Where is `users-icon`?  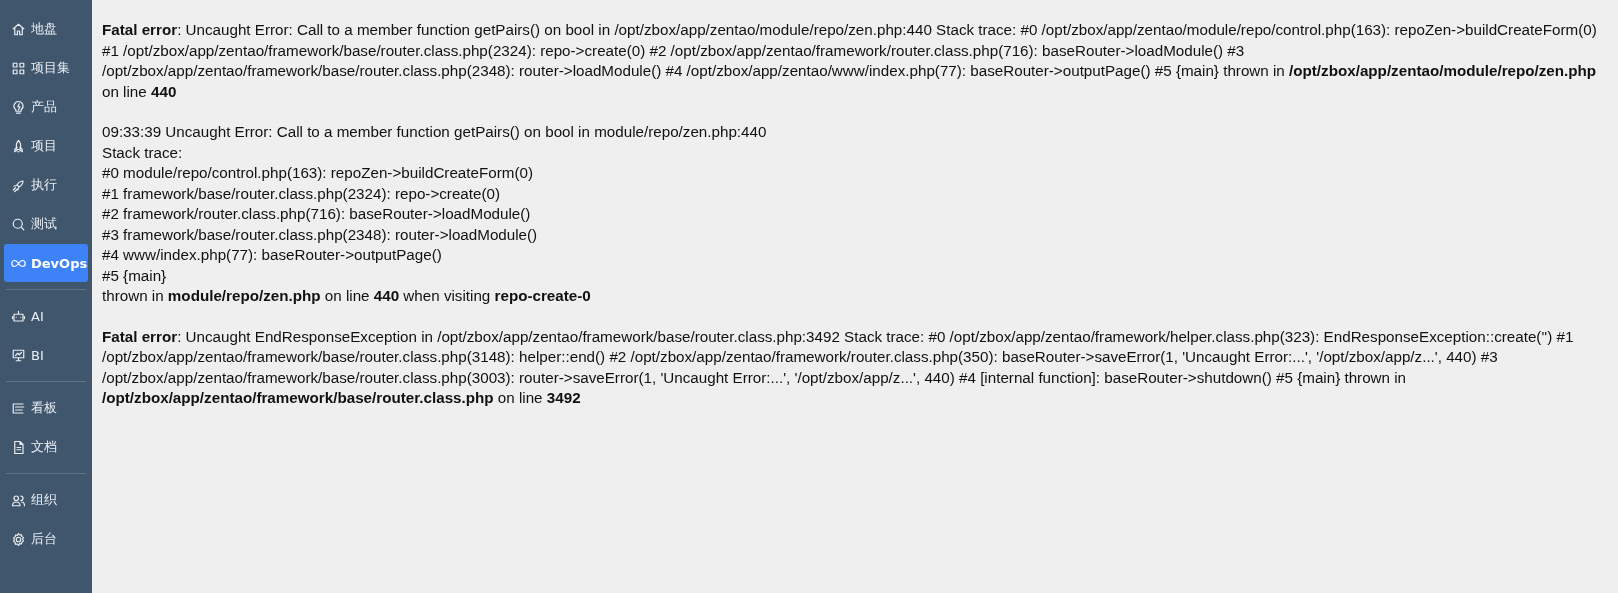
users-icon is located at coordinates (18, 500).